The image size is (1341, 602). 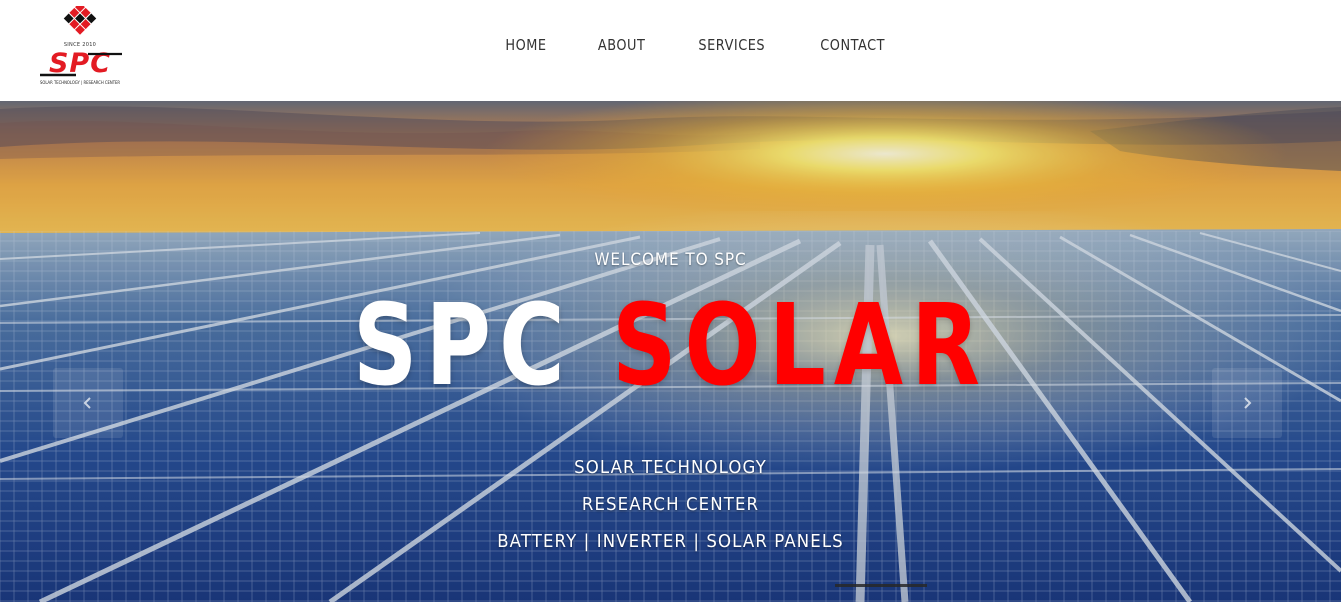 I want to click on logo-wordmark-text: SPC, so click(x=80, y=63).